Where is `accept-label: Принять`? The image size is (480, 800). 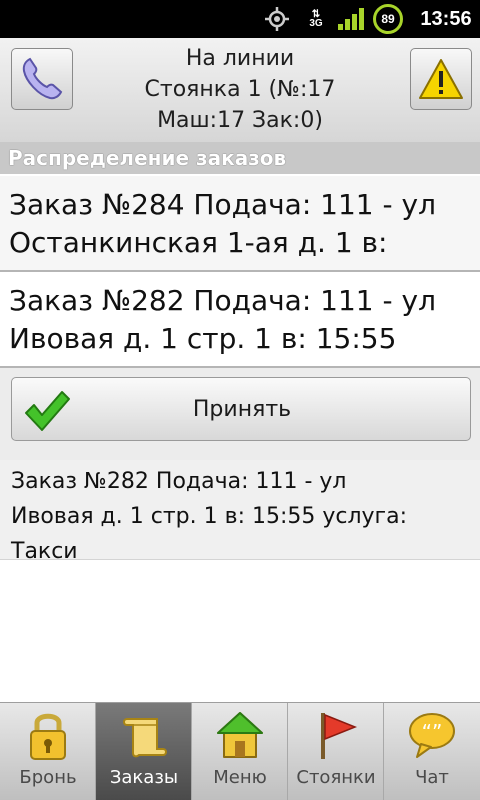
accept-label: Принять is located at coordinates (242, 409).